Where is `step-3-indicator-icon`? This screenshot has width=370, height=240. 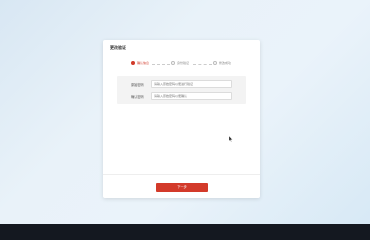
step-3-indicator-icon is located at coordinates (215, 63).